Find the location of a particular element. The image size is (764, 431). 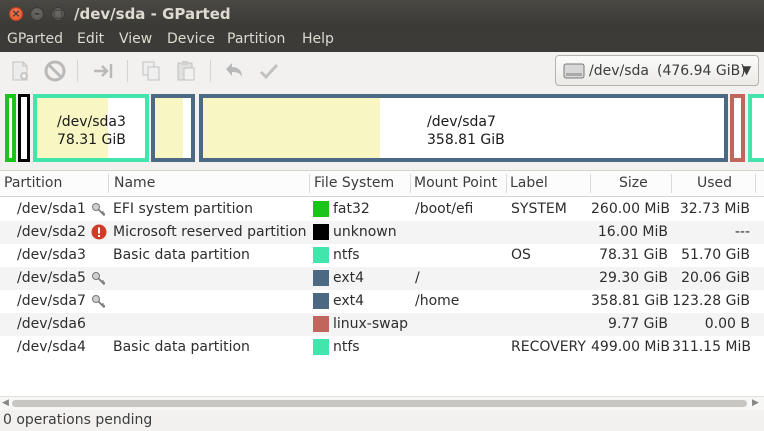

error-icon is located at coordinates (99, 232).